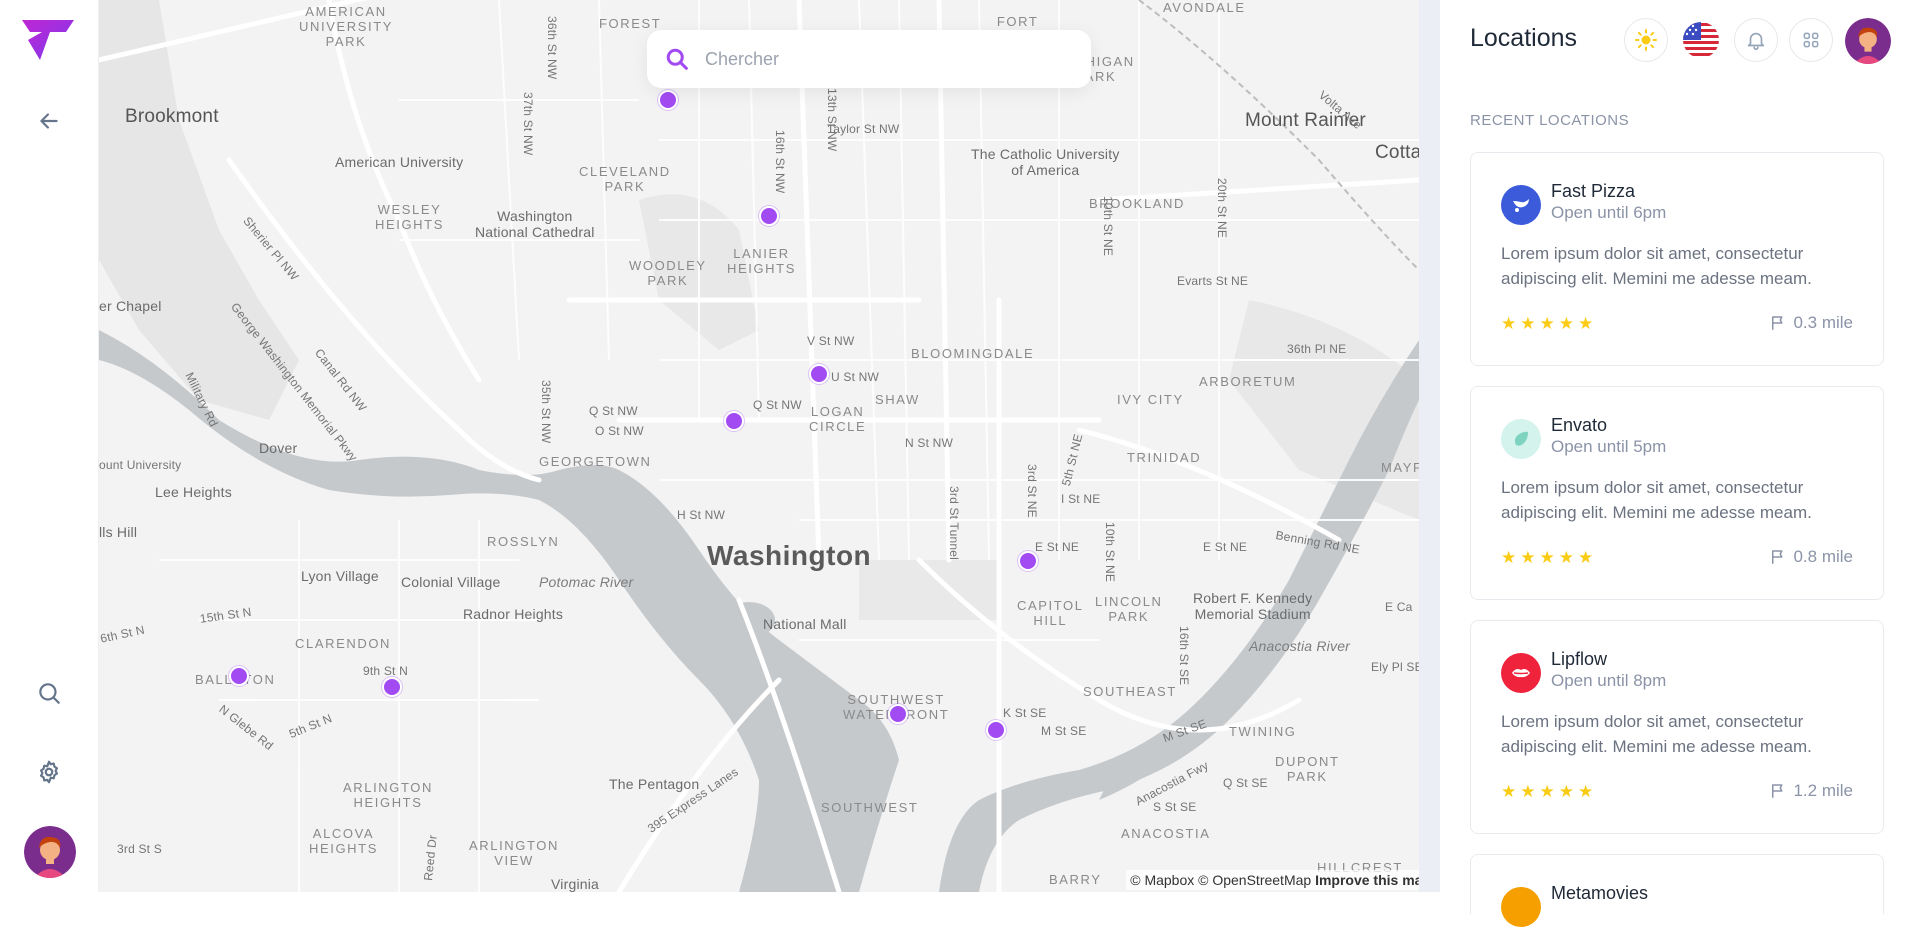  I want to click on arrow-left-icon, so click(49, 121).